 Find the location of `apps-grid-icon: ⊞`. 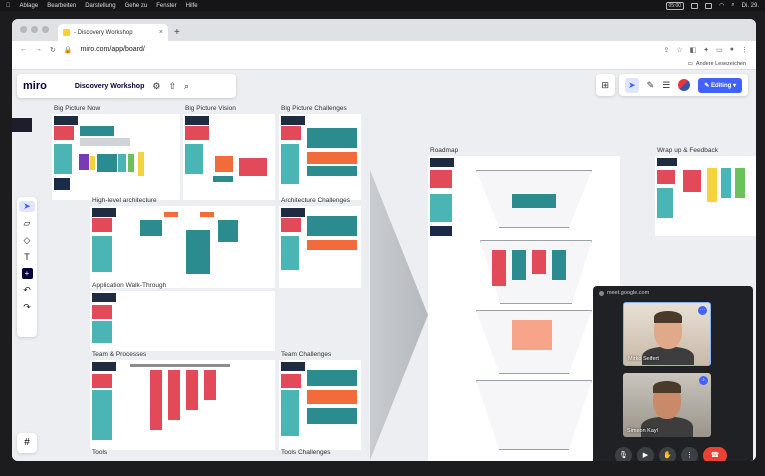

apps-grid-icon: ⊞ is located at coordinates (606, 85).